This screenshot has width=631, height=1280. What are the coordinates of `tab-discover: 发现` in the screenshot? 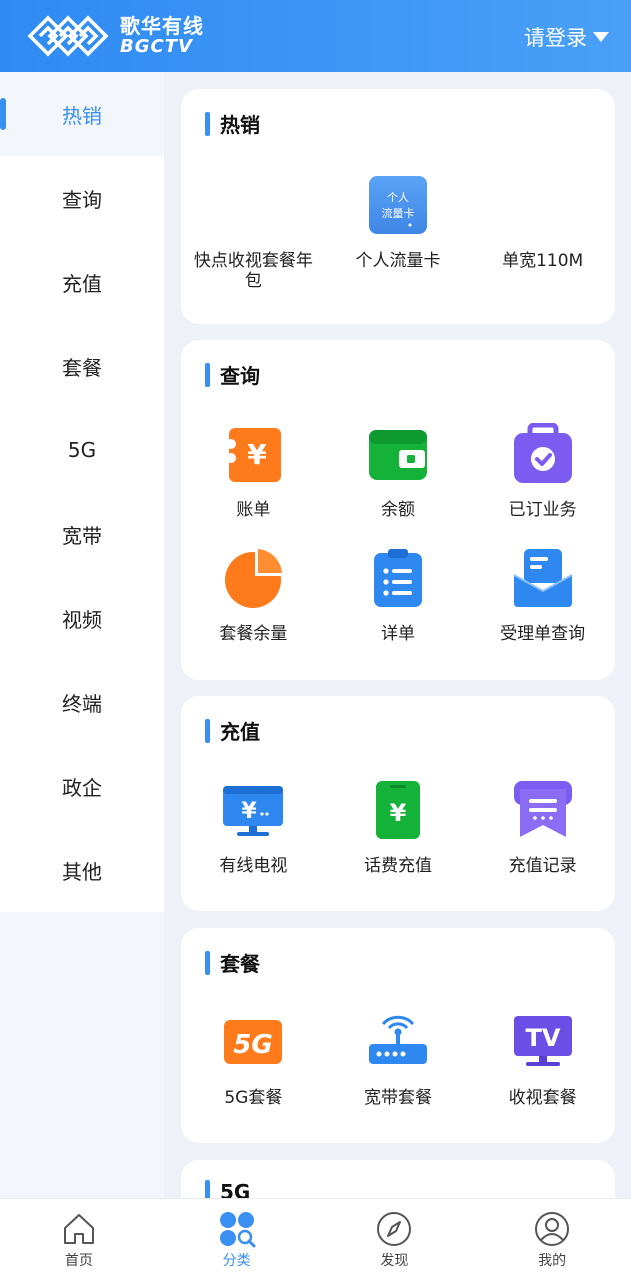 It's located at (395, 1239).